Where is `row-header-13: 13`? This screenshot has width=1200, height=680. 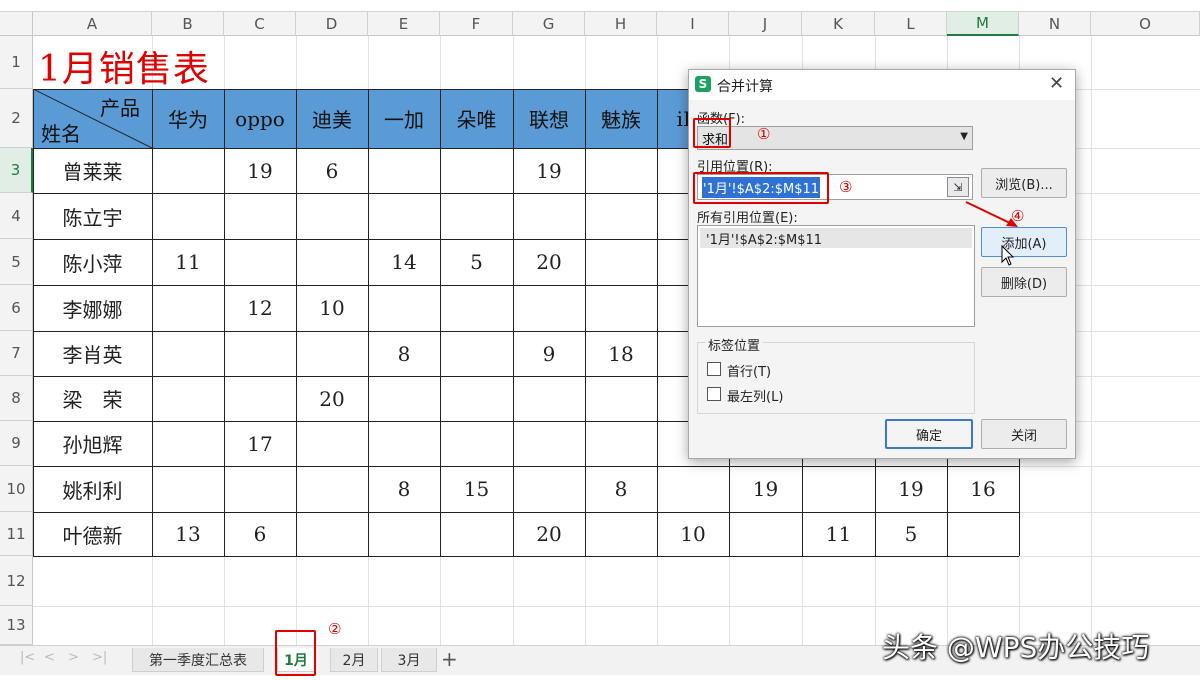
row-header-13: 13 is located at coordinates (16, 625).